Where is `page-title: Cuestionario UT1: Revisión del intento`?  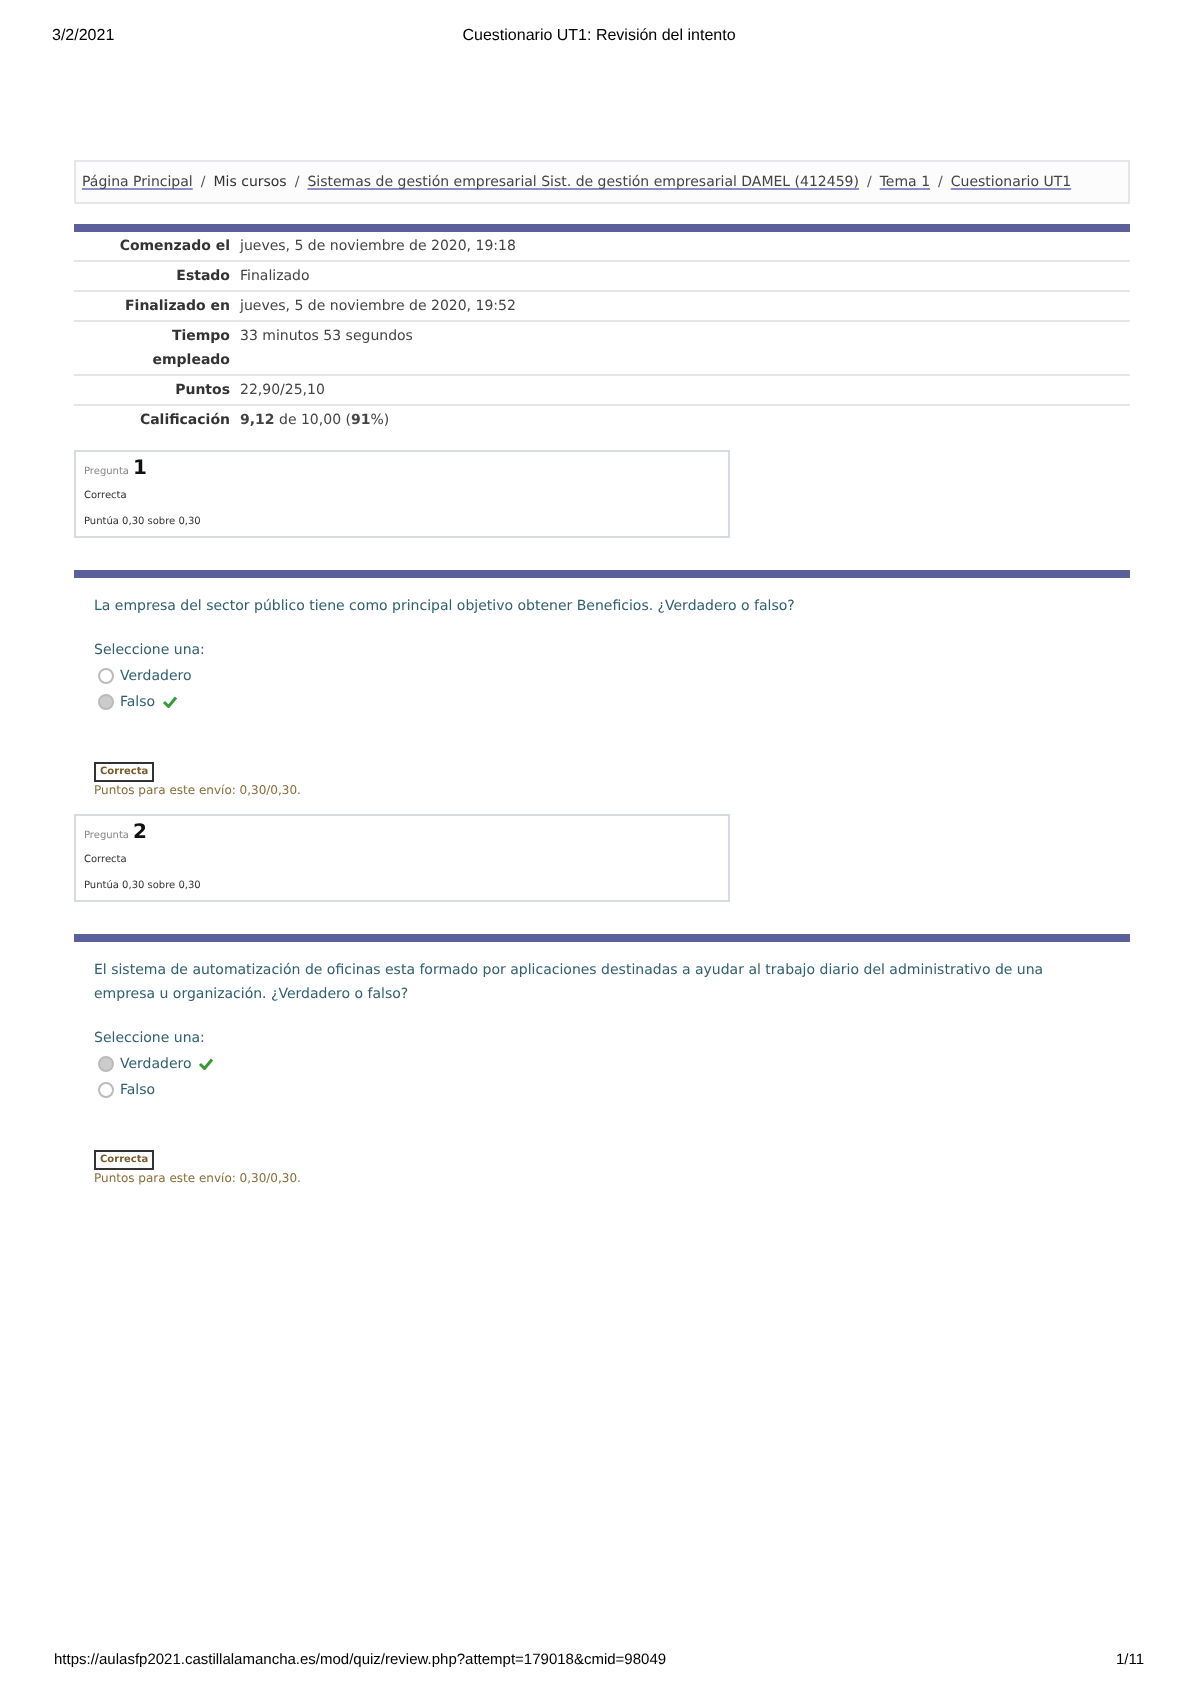 page-title: Cuestionario UT1: Revisión del intento is located at coordinates (599, 35).